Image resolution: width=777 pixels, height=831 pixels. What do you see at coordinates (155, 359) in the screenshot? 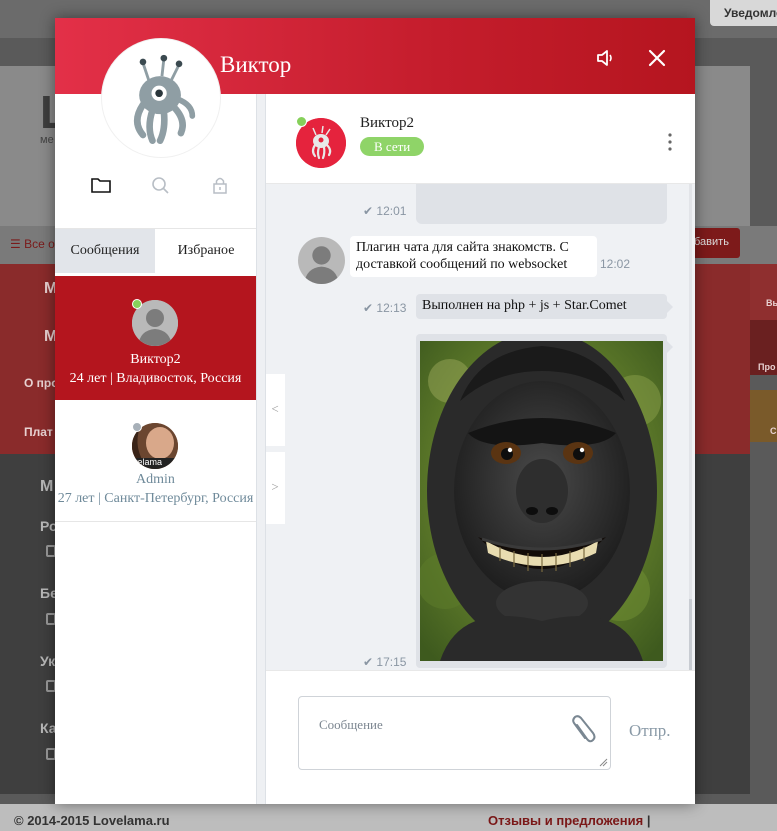
I see `contact-name: Виктор2` at bounding box center [155, 359].